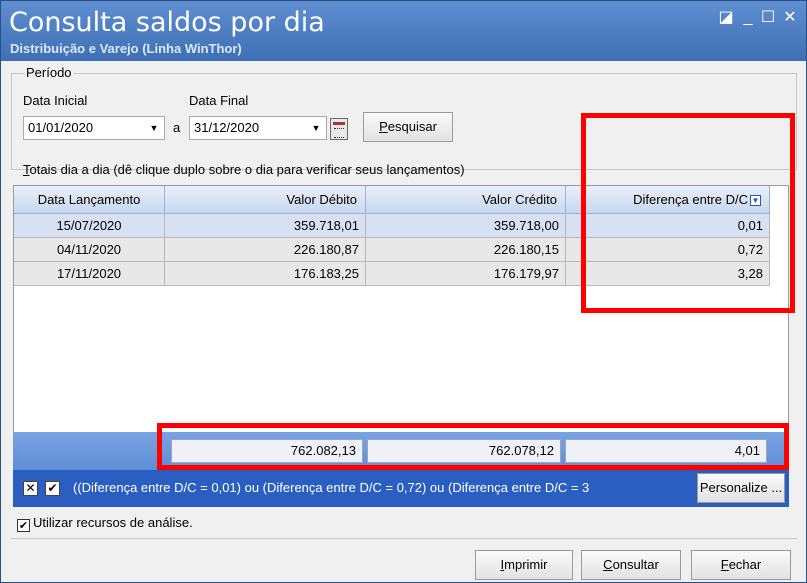  Describe the element at coordinates (790, 18) in the screenshot. I see `close-icon: ✕` at that location.